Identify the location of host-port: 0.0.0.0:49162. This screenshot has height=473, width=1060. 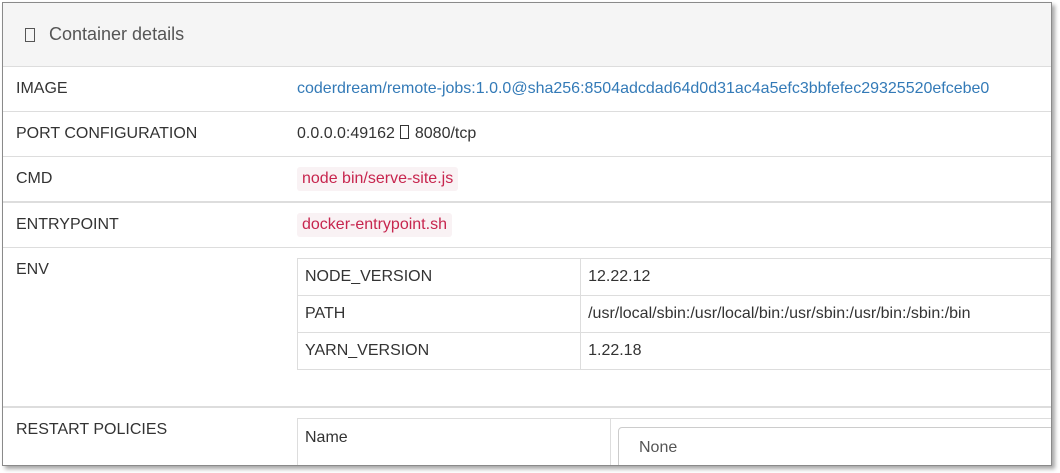
(346, 133).